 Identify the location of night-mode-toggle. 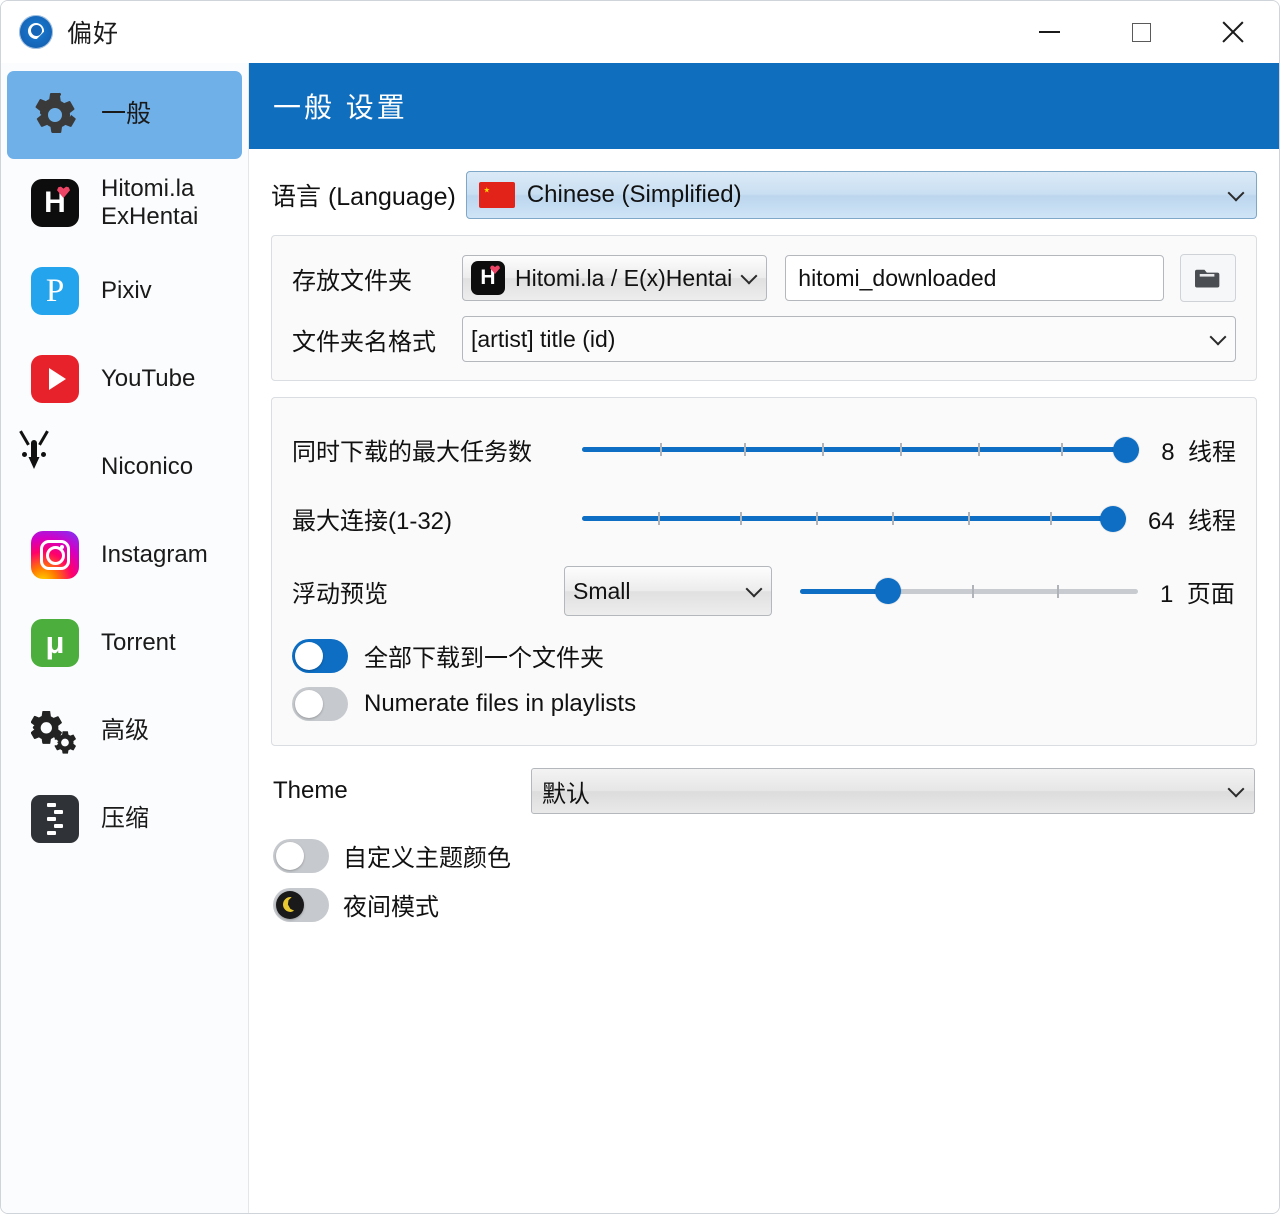
(301, 904).